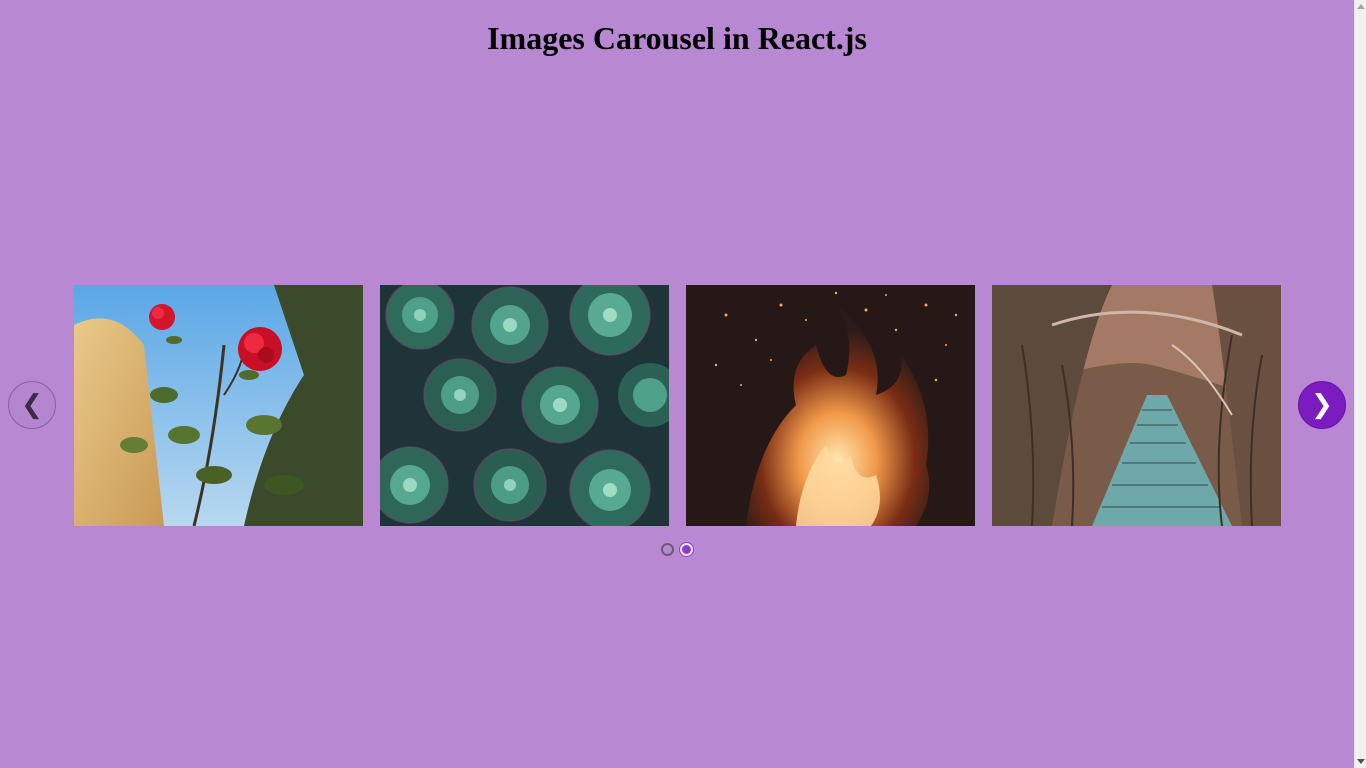 The height and width of the screenshot is (768, 1366). I want to click on scroll-up-icon, so click(1361, 6).